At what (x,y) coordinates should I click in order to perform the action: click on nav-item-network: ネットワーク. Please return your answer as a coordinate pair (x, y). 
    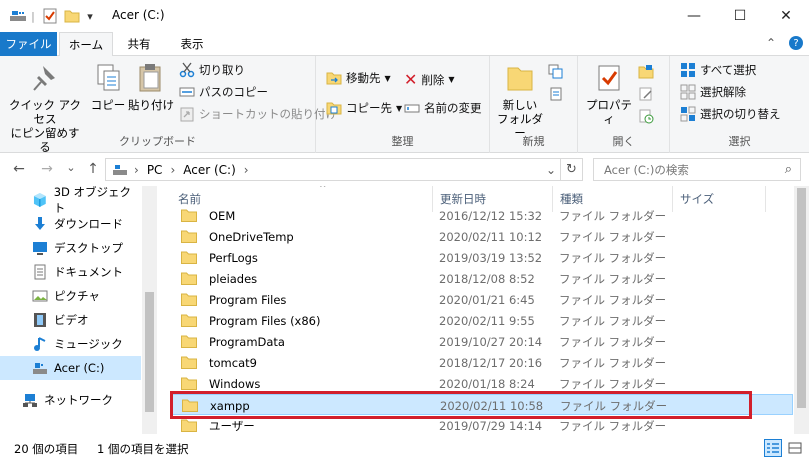
    Looking at the image, I should click on (70, 400).